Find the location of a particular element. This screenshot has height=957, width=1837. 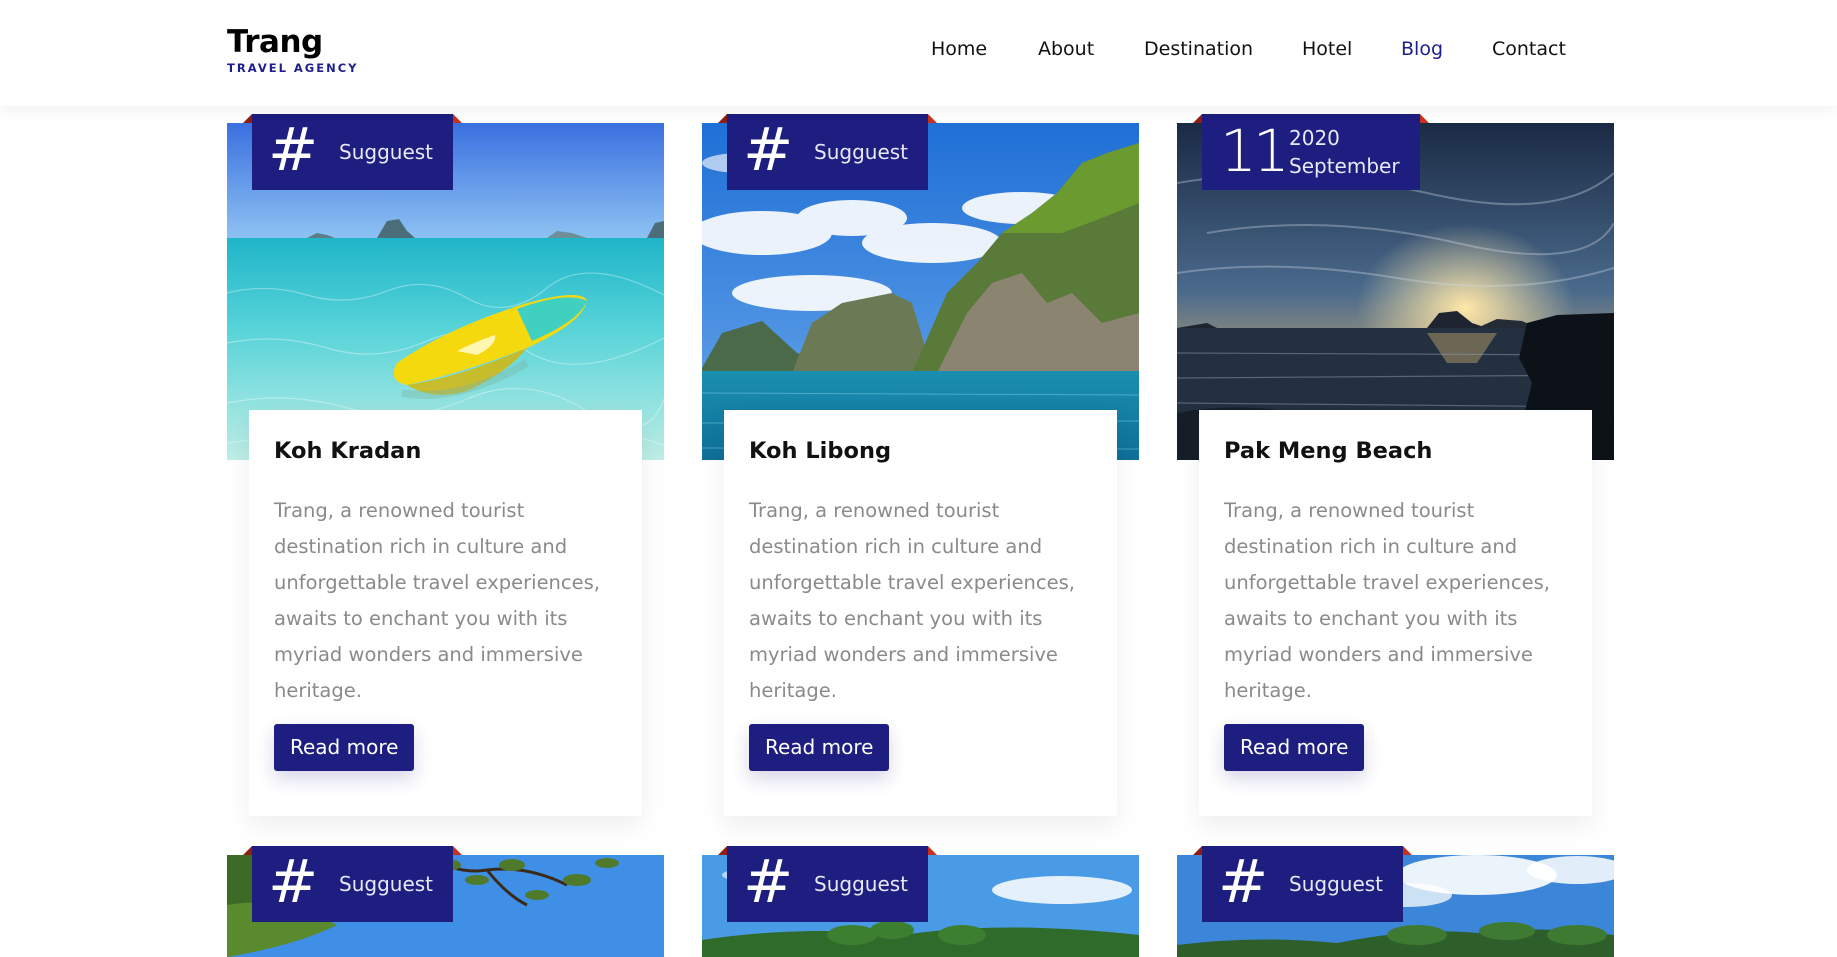

card-date-tag: 11 2020 September is located at coordinates (1311, 152).